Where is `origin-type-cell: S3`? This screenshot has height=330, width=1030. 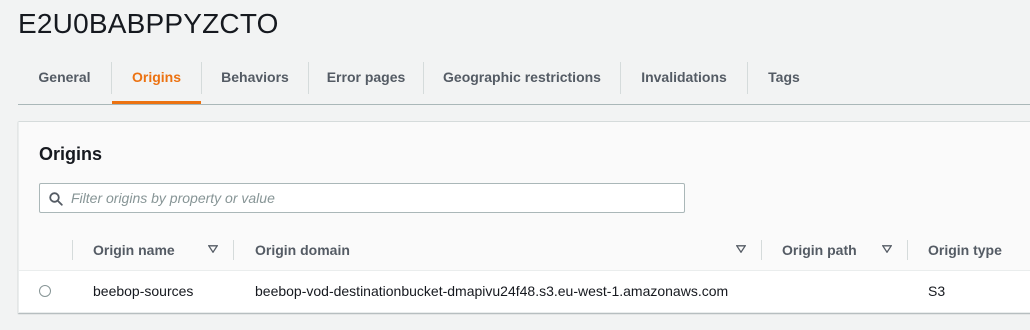
origin-type-cell: S3 is located at coordinates (937, 291).